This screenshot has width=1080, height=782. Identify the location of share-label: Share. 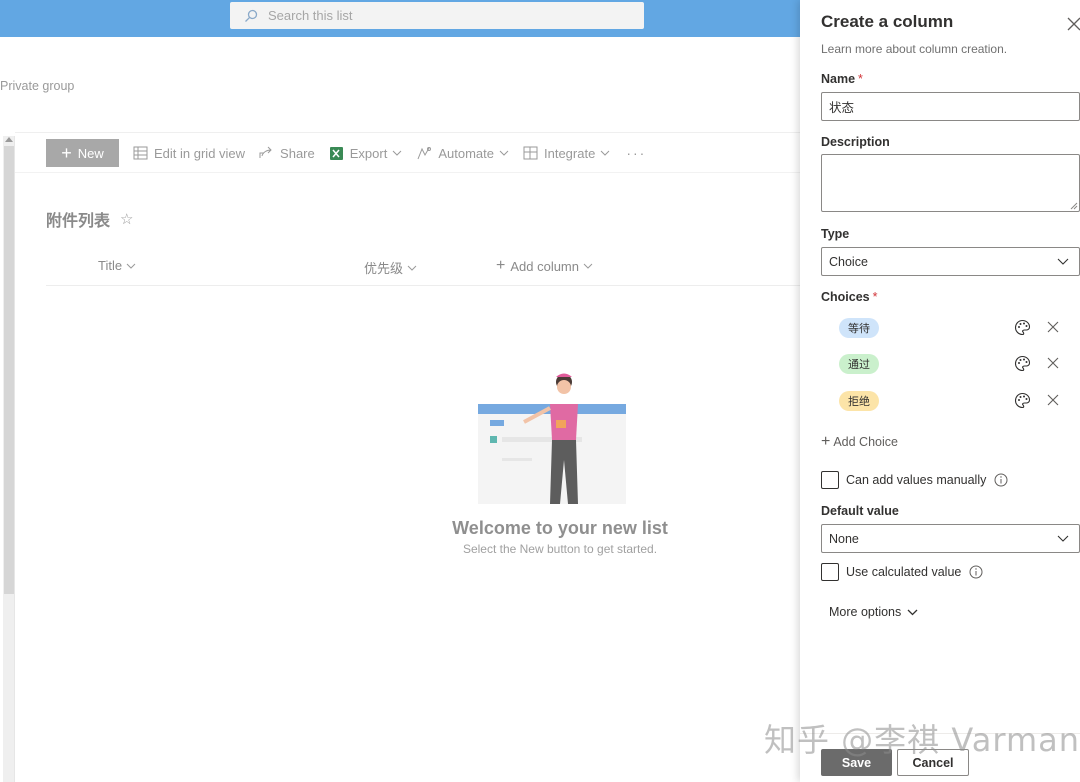
(297, 153).